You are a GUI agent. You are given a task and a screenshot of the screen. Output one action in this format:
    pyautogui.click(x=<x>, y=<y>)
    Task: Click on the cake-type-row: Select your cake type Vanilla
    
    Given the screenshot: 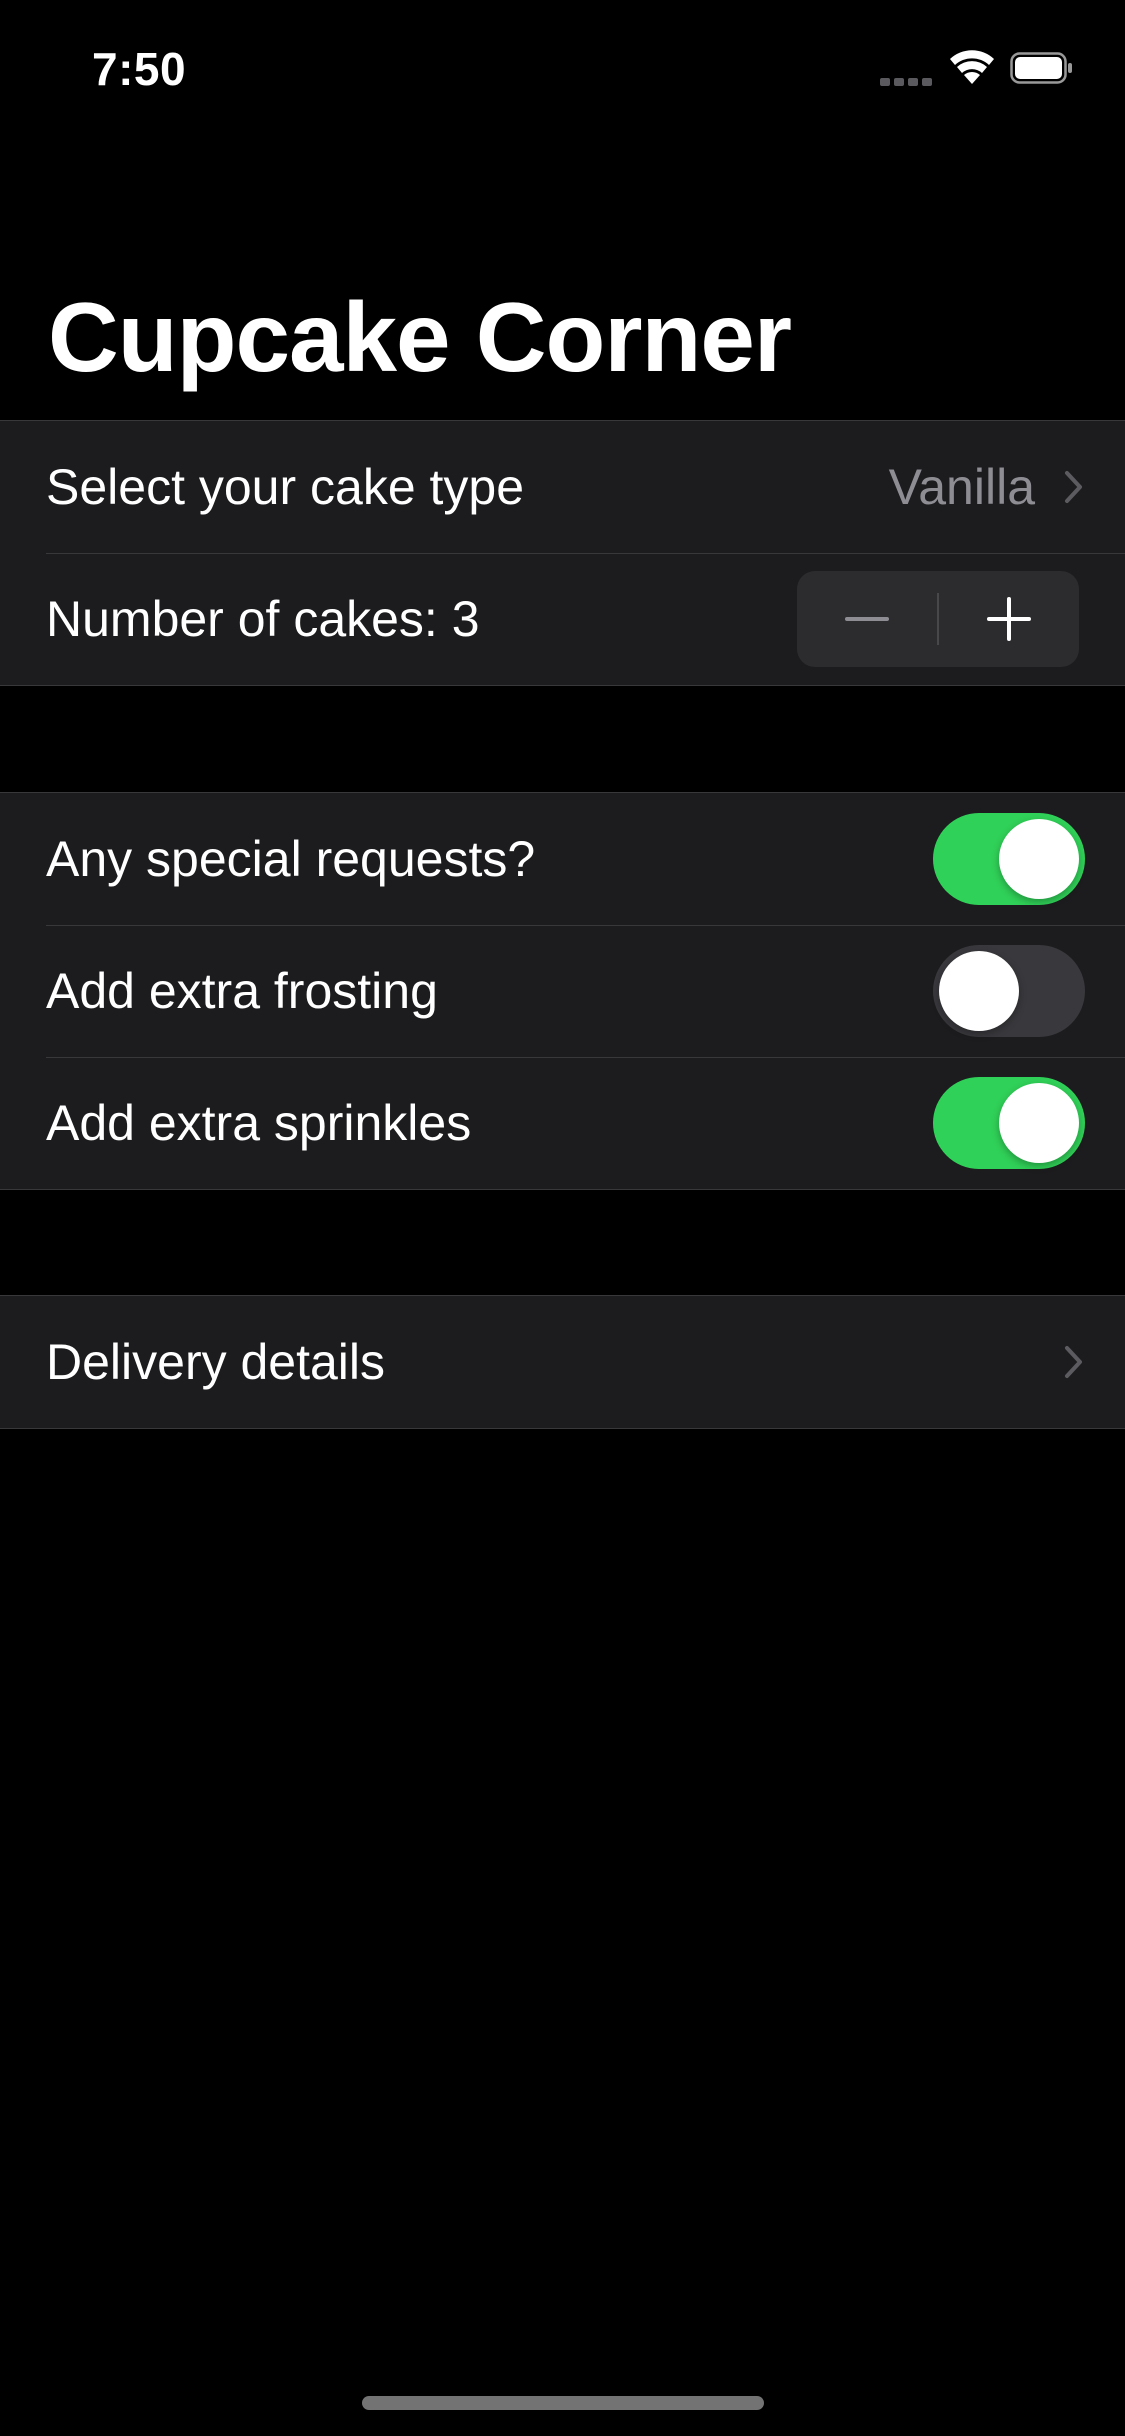 What is the action you would take?
    pyautogui.click(x=562, y=487)
    